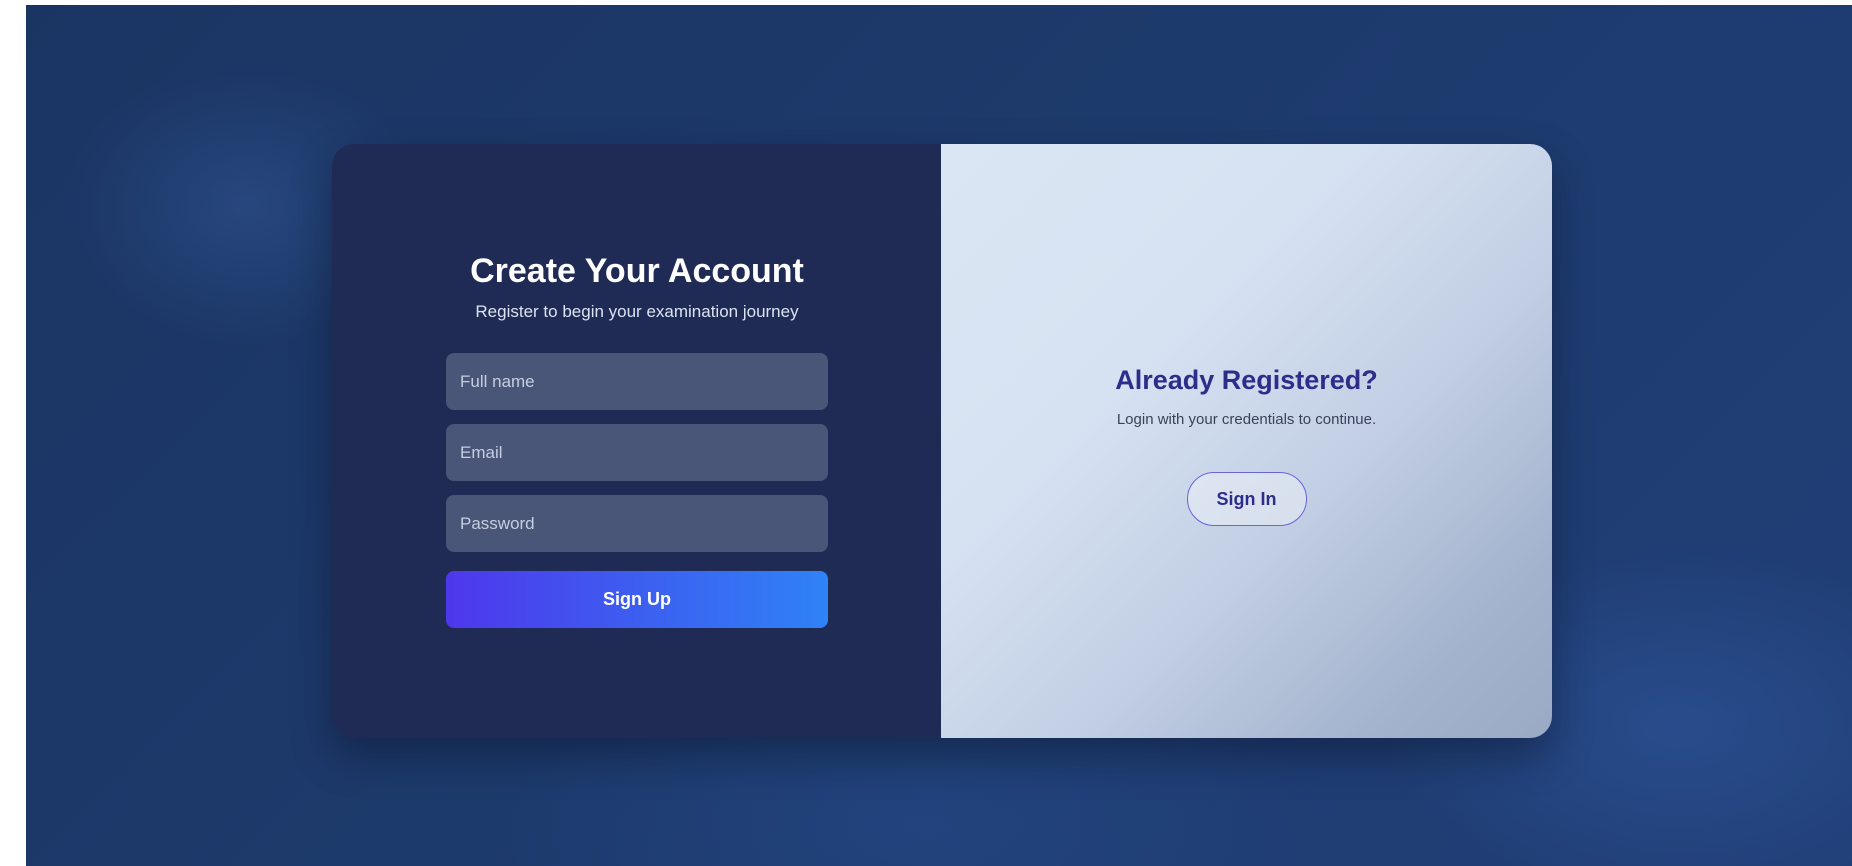  Describe the element at coordinates (1246, 419) in the screenshot. I see `login-prompt-text: Login with your credentials to continue.` at that location.